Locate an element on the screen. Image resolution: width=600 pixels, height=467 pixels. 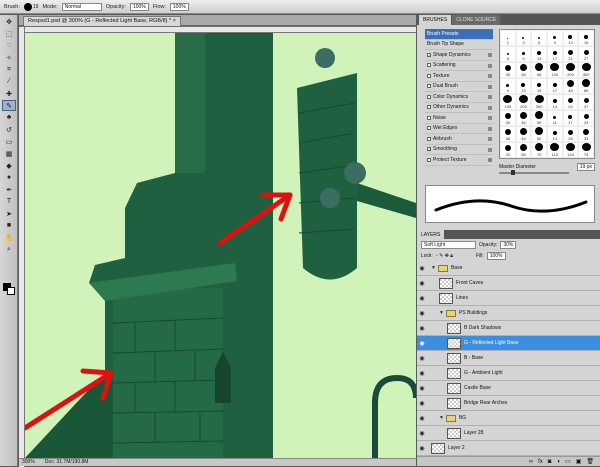
lasso-icon: ◌ is located at coordinates (9, 45).